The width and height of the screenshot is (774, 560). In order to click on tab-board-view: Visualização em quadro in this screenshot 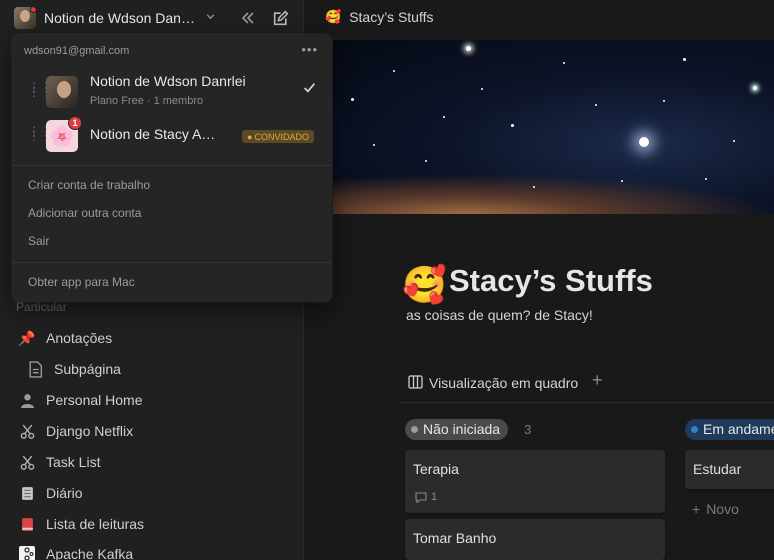, I will do `click(493, 383)`.